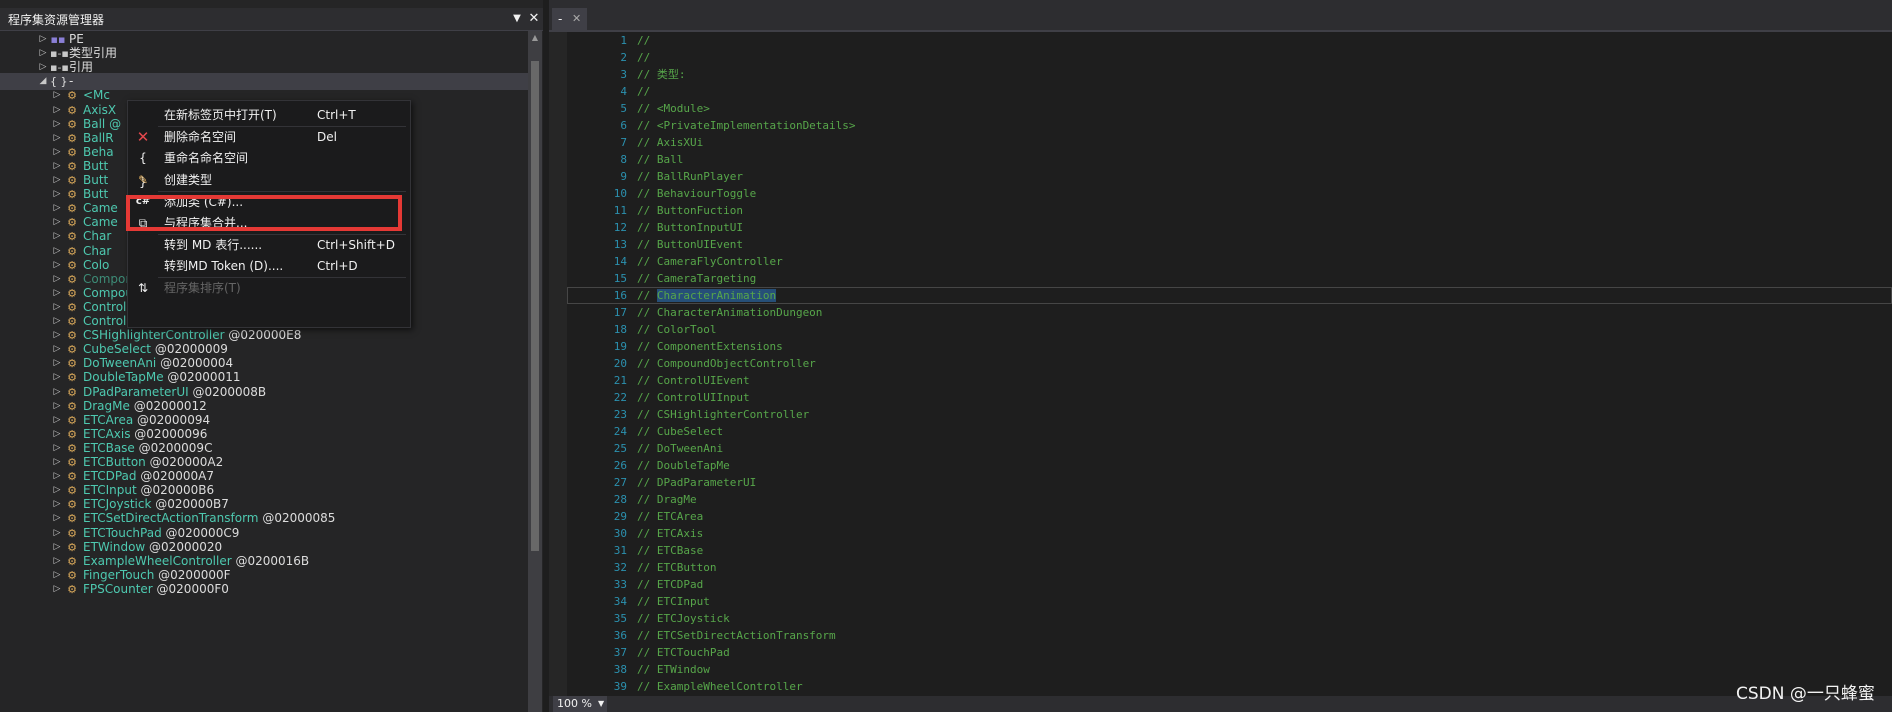 The image size is (1892, 712). I want to click on menu-item: ✕ 删除命名空间 Del, so click(269, 137).